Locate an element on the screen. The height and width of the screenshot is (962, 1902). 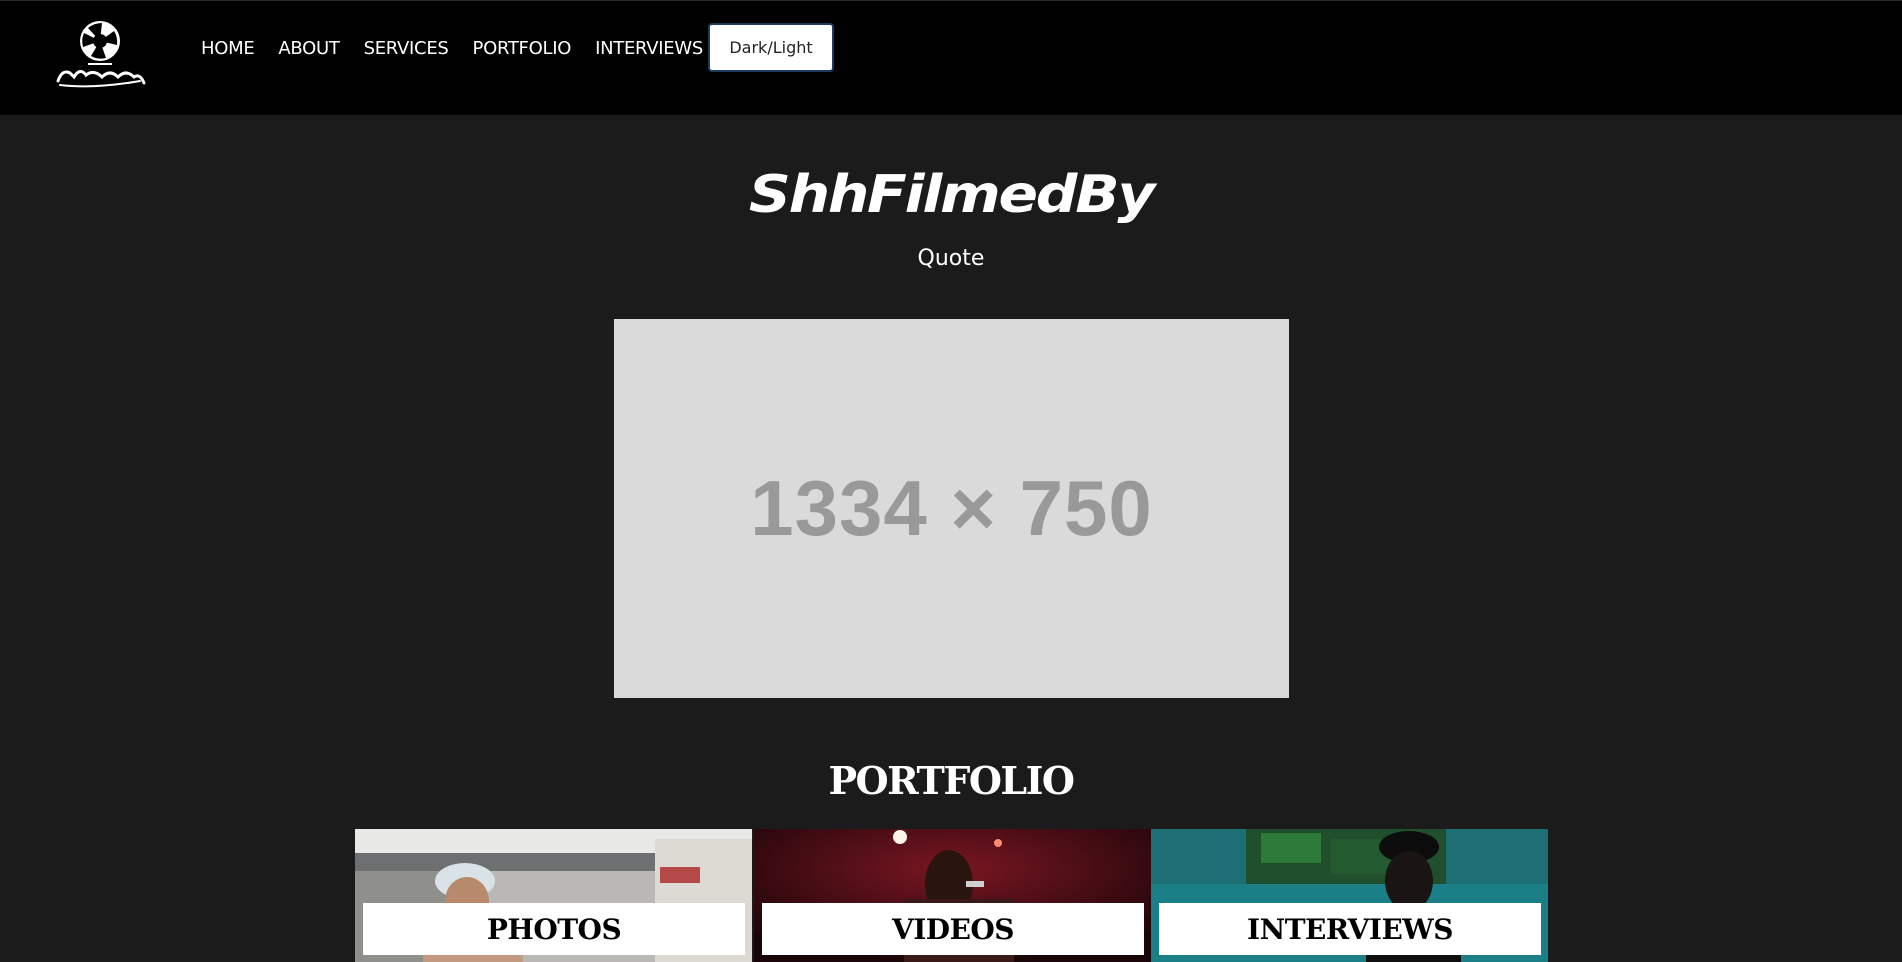
theme-toggle-button: Dark/Light is located at coordinates (771, 47).